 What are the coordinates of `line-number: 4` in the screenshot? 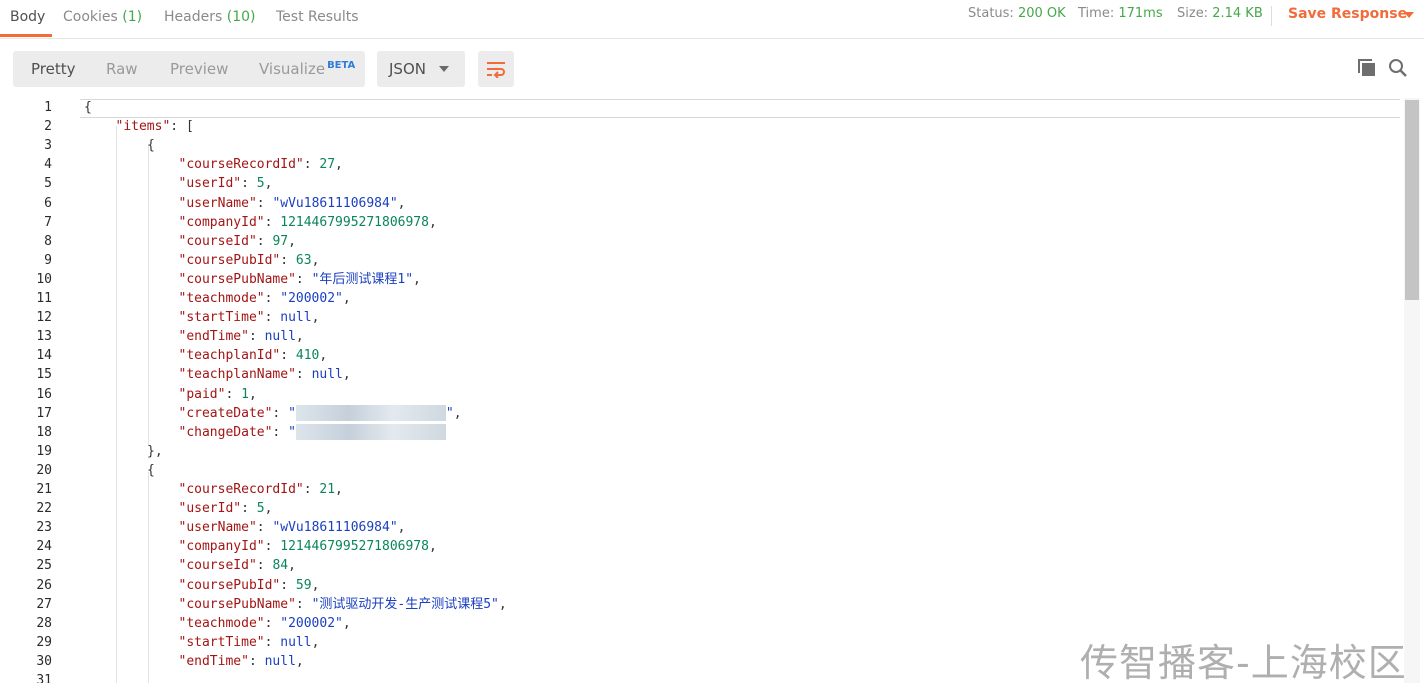 It's located at (48, 165).